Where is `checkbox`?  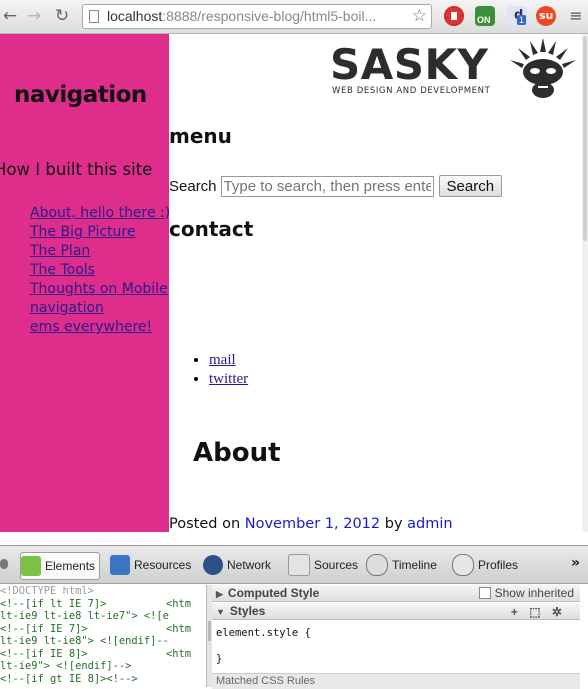 checkbox is located at coordinates (484, 593).